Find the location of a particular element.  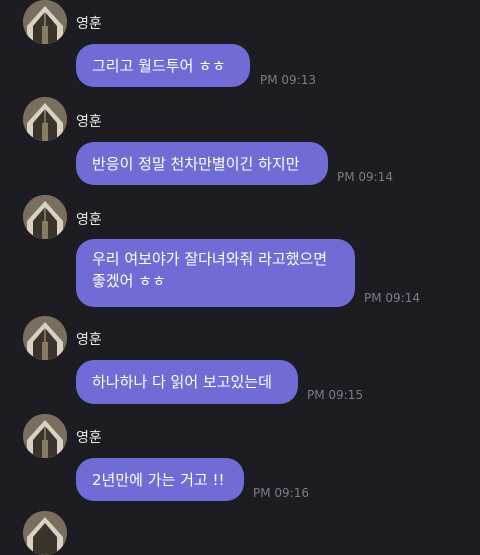

message-bubble: 하나하나 다 읽어 보고있는데 is located at coordinates (187, 382).